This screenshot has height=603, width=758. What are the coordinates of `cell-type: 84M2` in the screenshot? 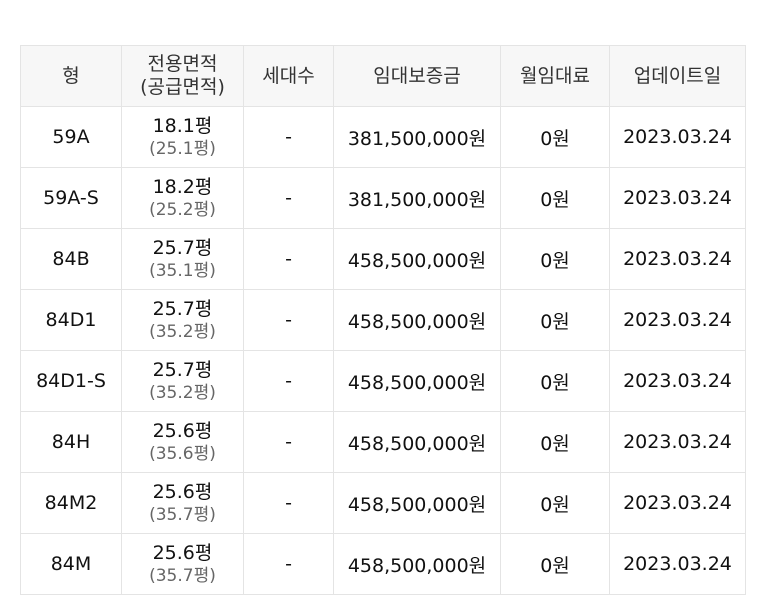 It's located at (71, 503).